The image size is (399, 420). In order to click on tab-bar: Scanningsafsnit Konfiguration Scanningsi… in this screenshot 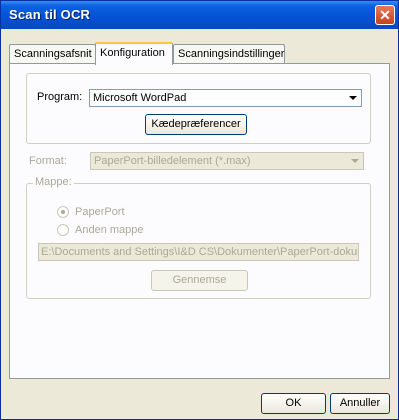, I will do `click(199, 53)`.